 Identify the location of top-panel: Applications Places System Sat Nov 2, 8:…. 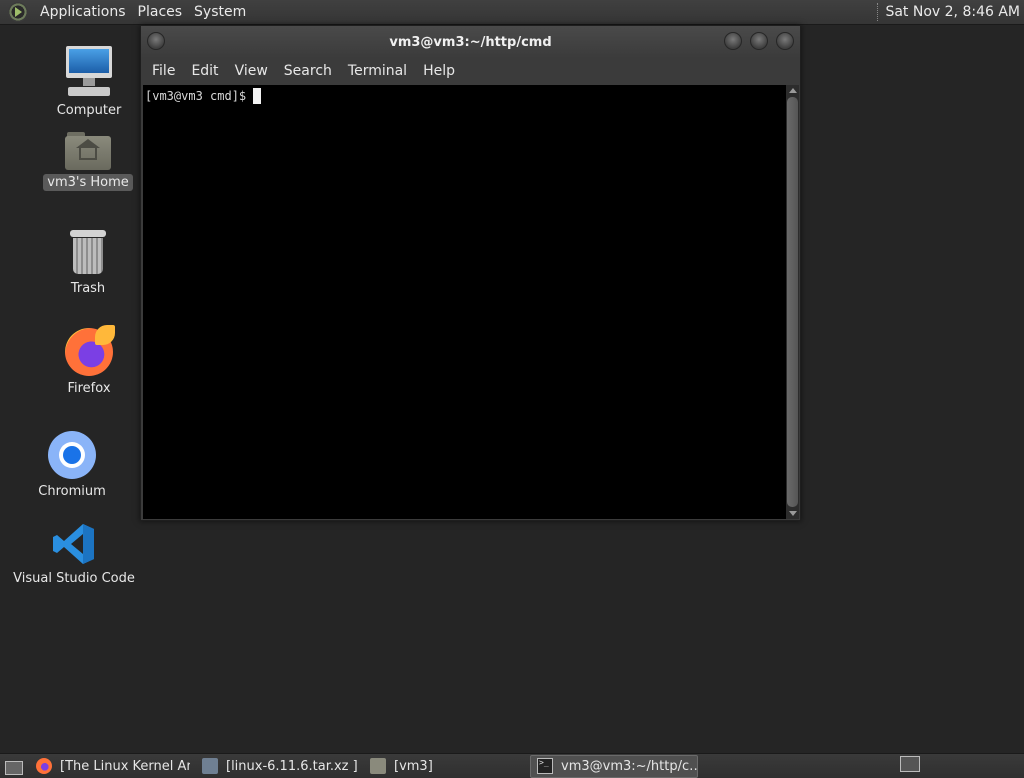
(512, 12).